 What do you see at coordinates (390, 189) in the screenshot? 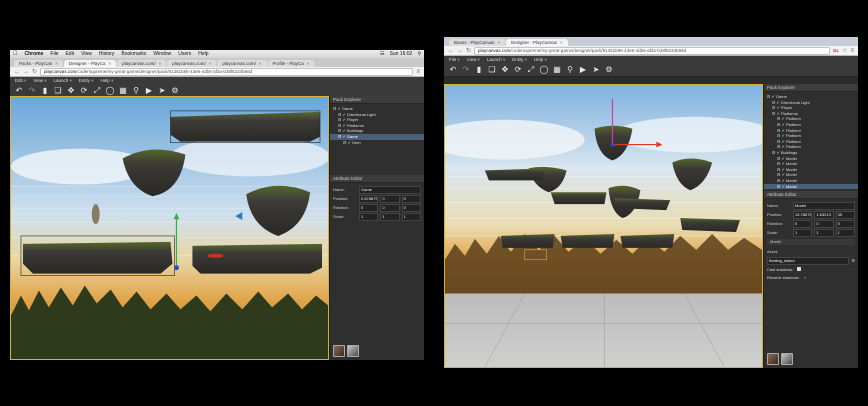
I see `name-field: Game` at bounding box center [390, 189].